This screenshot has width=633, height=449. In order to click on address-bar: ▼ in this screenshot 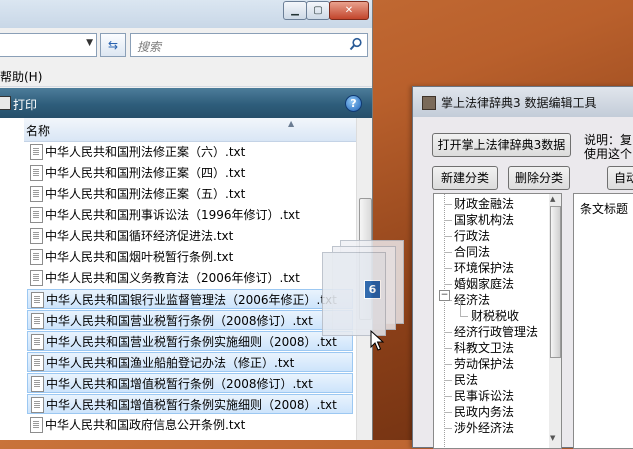, I will do `click(48, 45)`.